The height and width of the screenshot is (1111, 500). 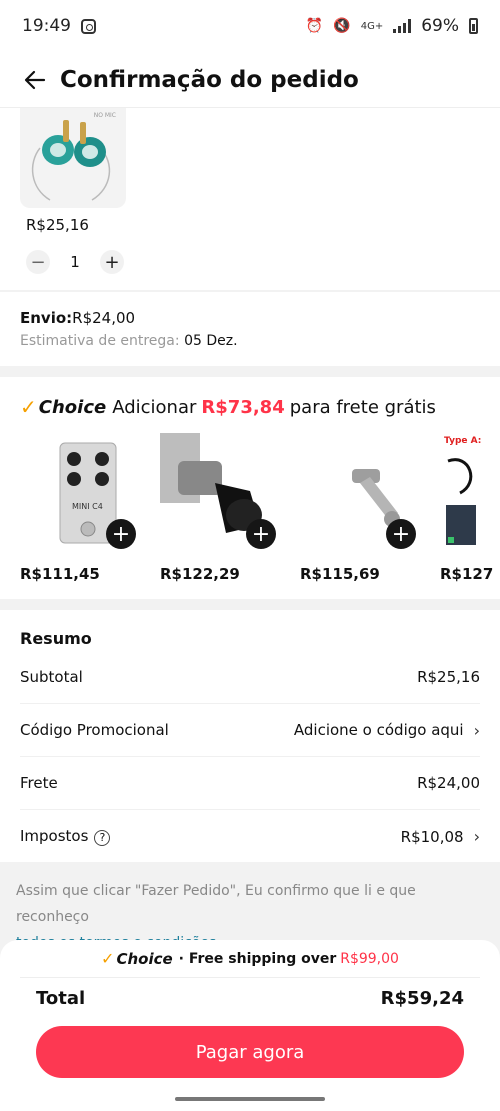 What do you see at coordinates (88, 26) in the screenshot?
I see `instagram-icon` at bounding box center [88, 26].